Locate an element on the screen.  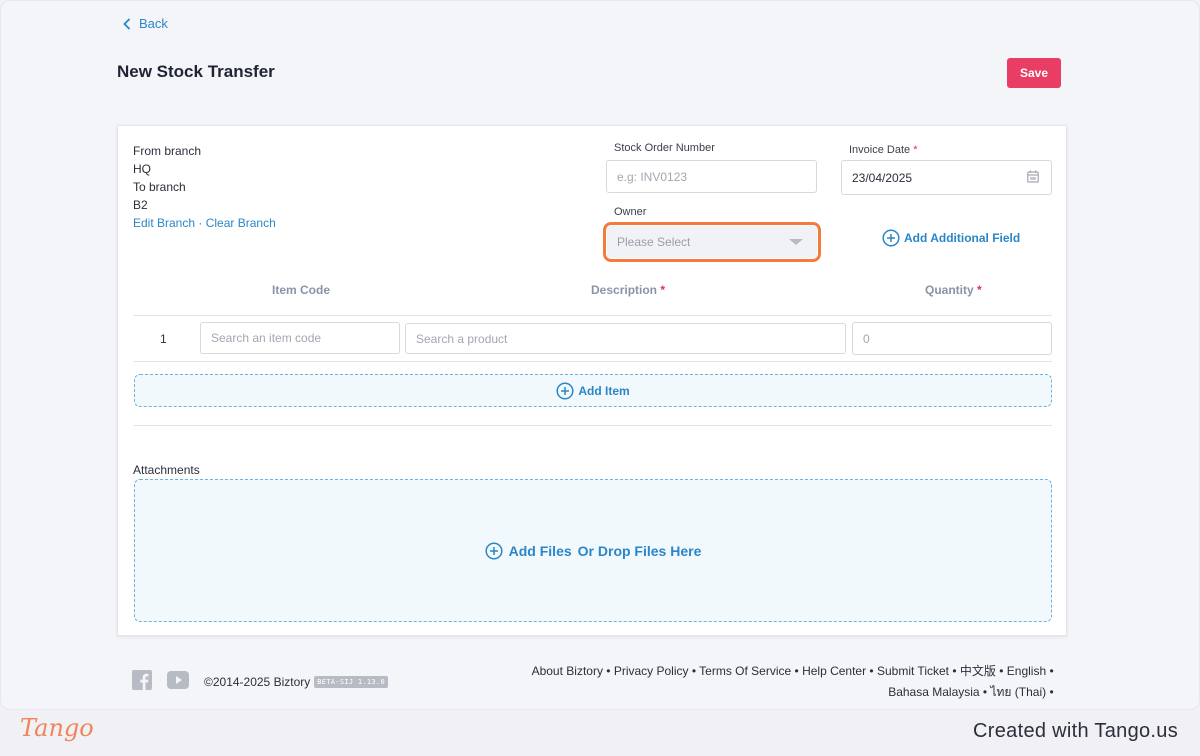
back-link: Back is located at coordinates (145, 23).